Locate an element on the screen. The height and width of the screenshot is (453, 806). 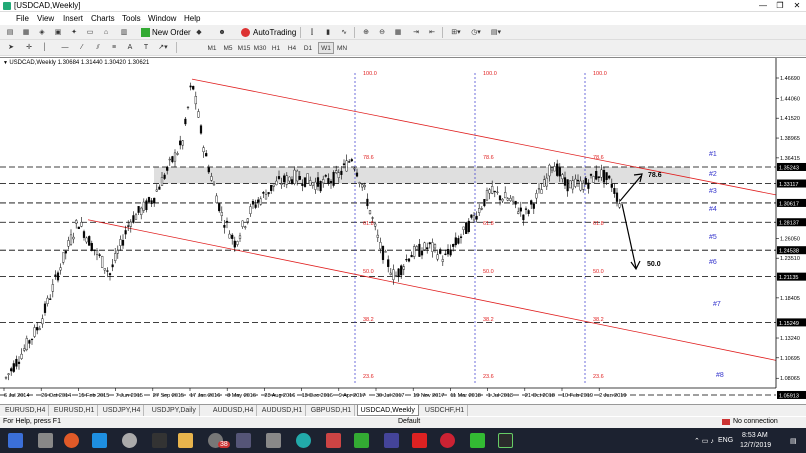
timeframe-m1: M1 is located at coordinates (212, 48).